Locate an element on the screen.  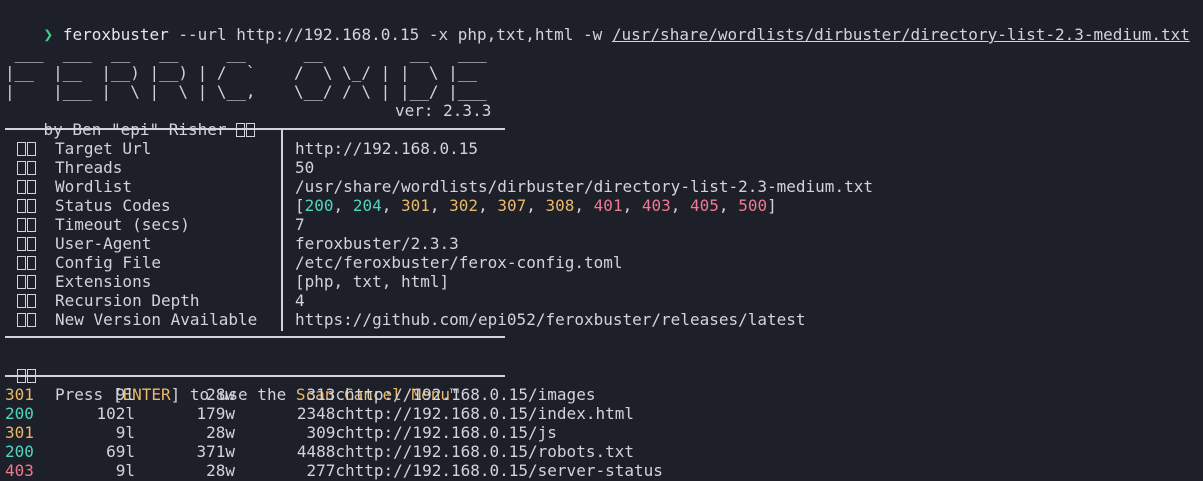
banner-byline: by Ben "epi" Risher is located at coordinates (131, 120).